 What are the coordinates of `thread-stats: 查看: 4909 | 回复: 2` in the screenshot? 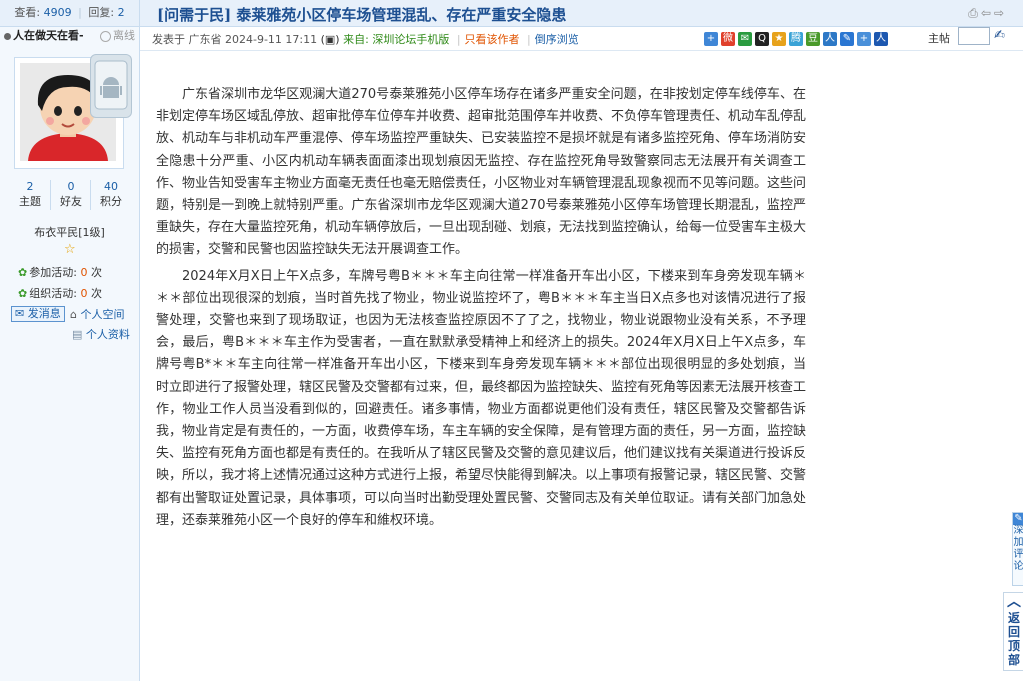 It's located at (69, 13).